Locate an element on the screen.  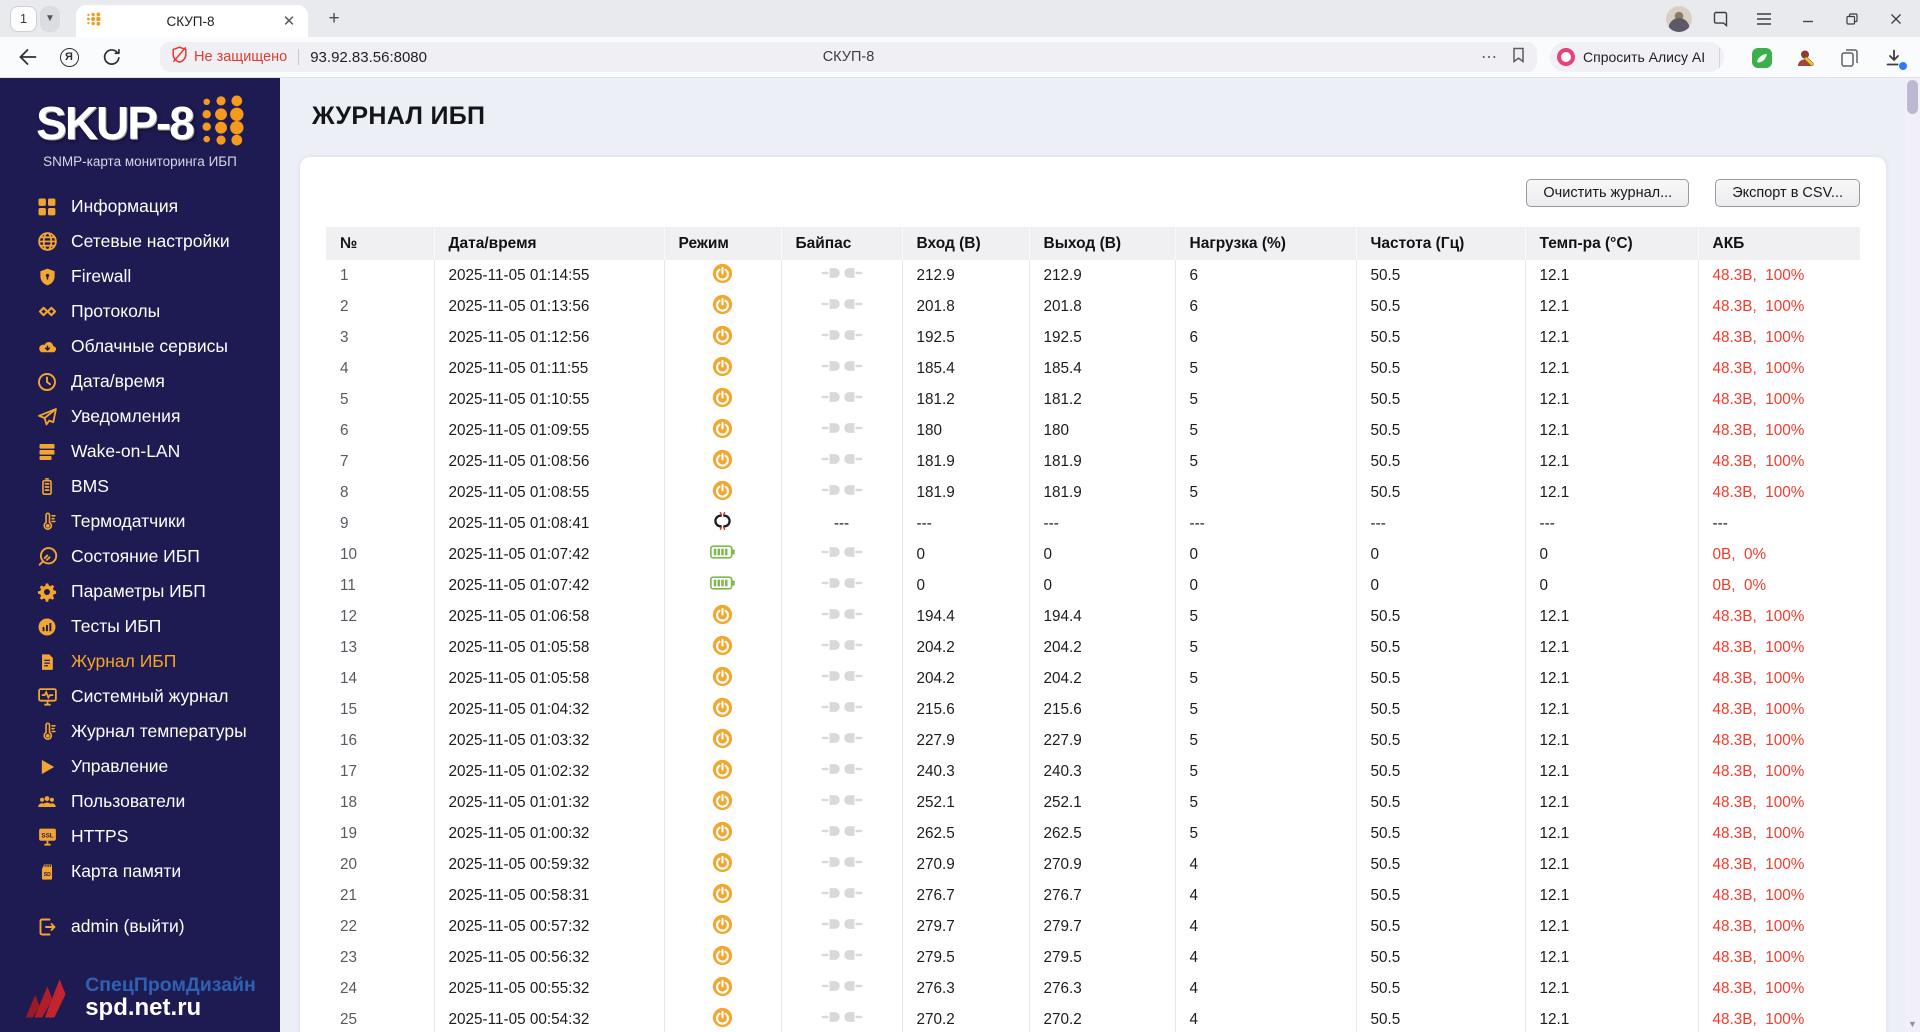
tab-group-counter: 1 is located at coordinates (23, 18).